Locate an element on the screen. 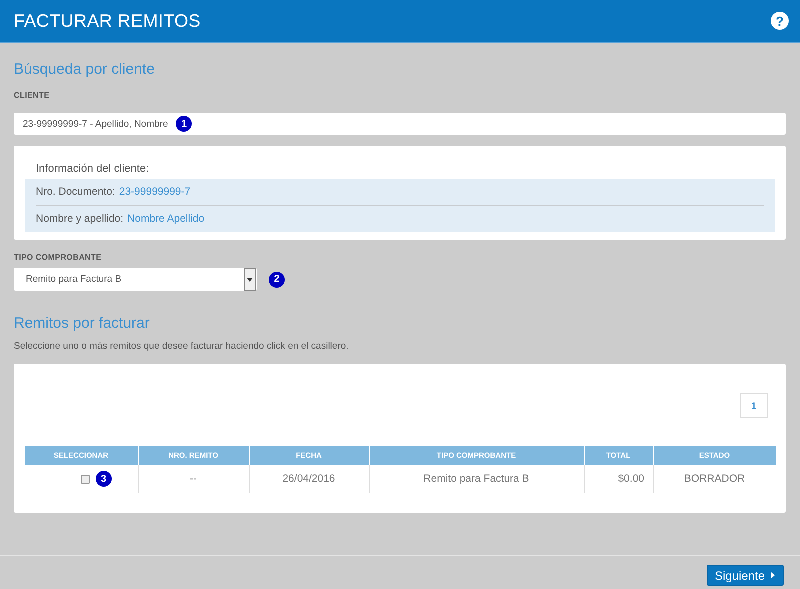 The width and height of the screenshot is (800, 589). field-label: TIPO COMPROBANTE is located at coordinates (58, 258).